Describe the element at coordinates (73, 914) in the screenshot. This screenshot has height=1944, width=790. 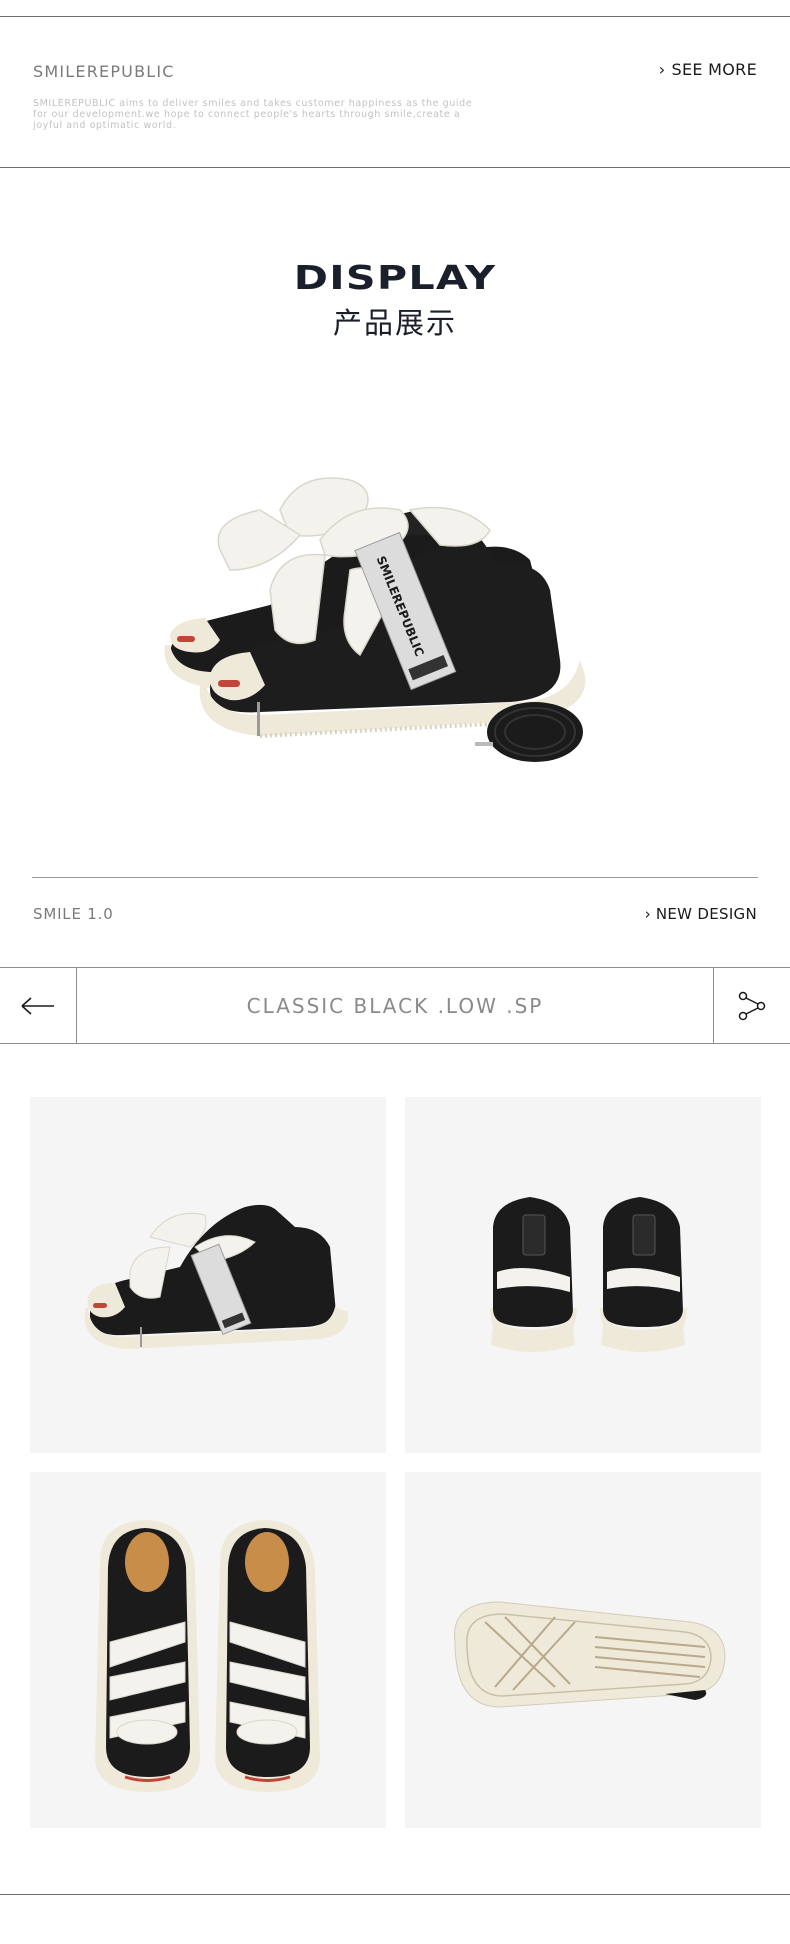
I see `model-label: SMILE 1.0` at that location.